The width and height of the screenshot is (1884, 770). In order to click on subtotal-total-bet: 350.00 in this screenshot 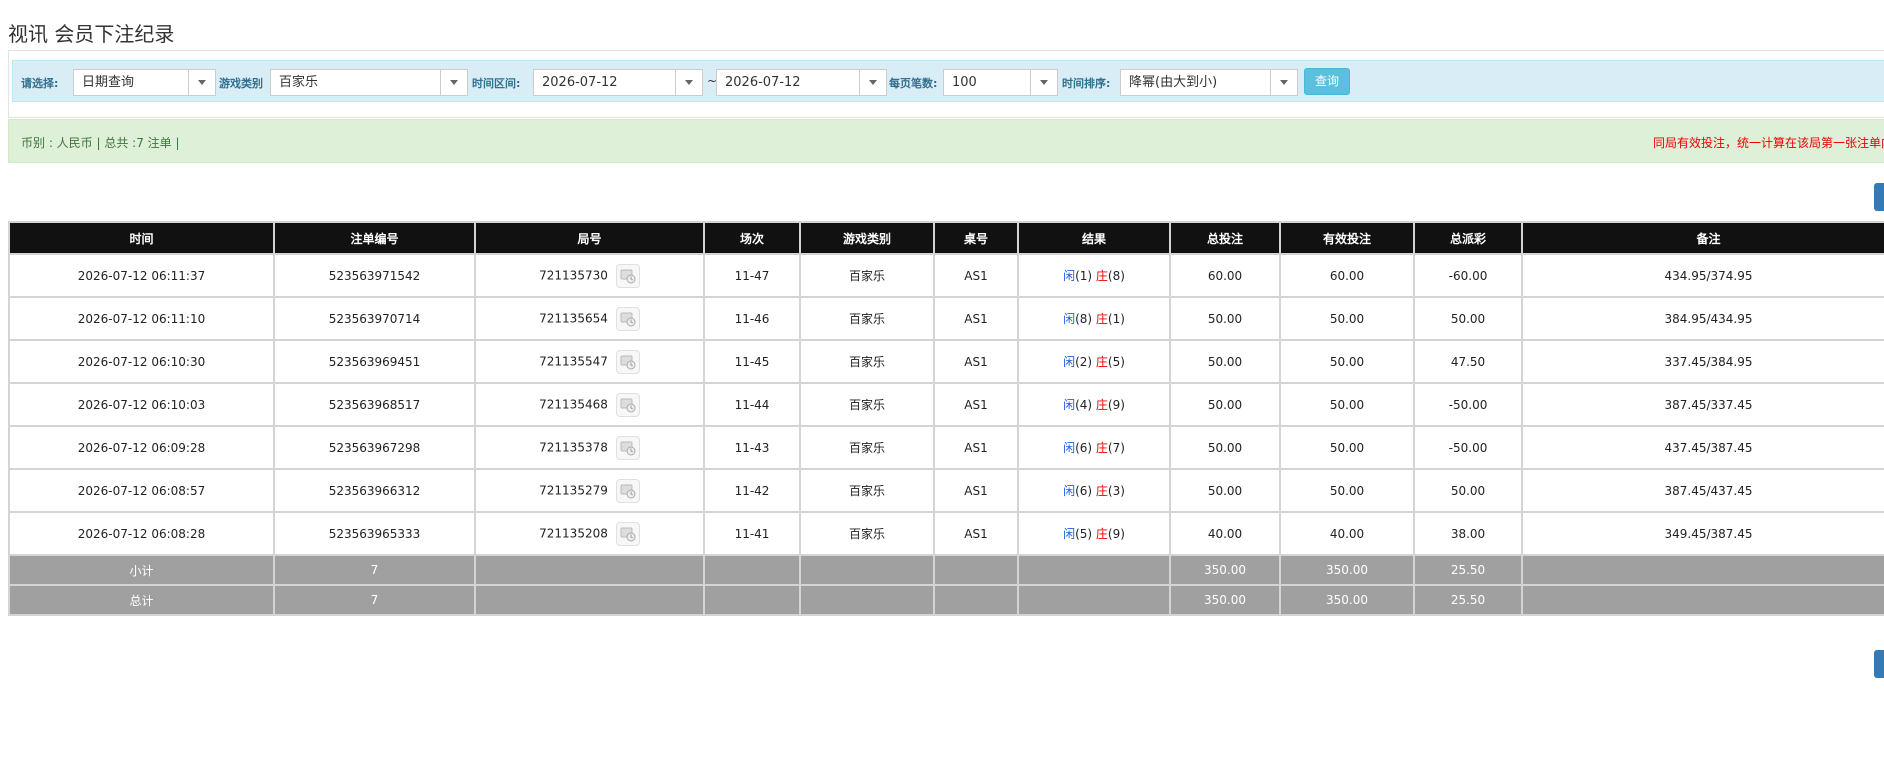, I will do `click(1225, 570)`.